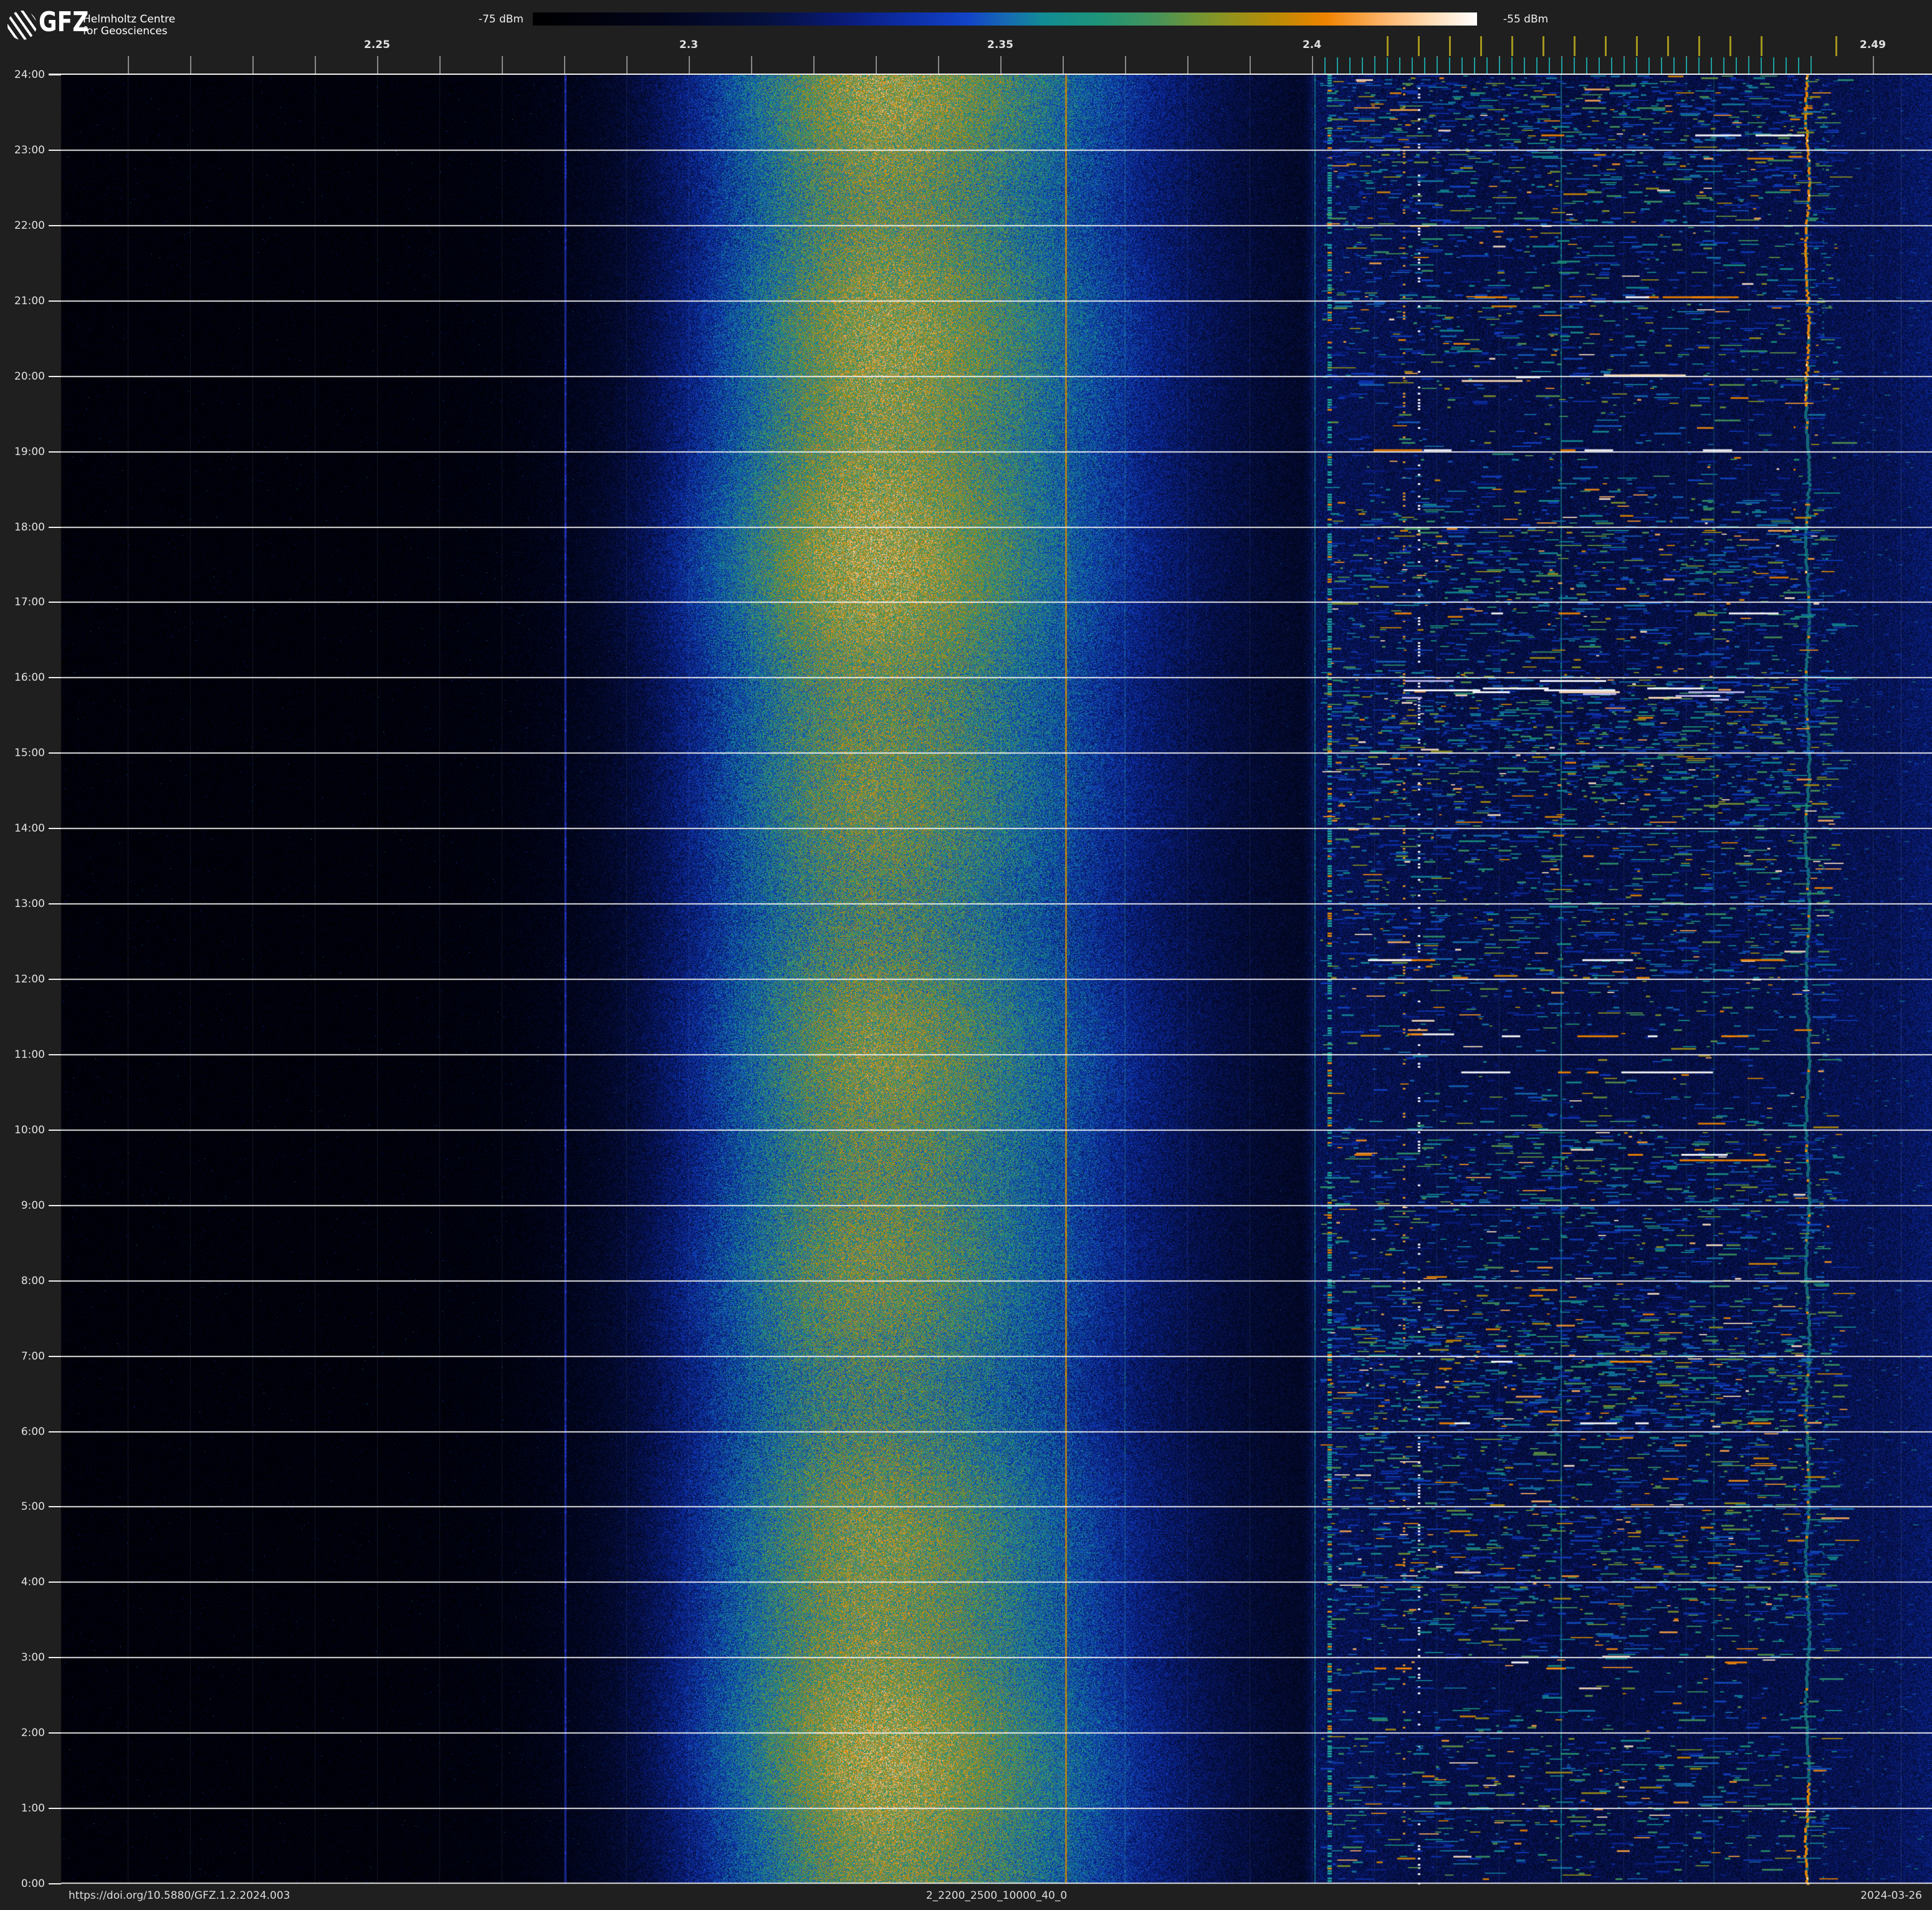 The image size is (1932, 1910). What do you see at coordinates (29, 376) in the screenshot?
I see `time-axis-label: 20:00` at bounding box center [29, 376].